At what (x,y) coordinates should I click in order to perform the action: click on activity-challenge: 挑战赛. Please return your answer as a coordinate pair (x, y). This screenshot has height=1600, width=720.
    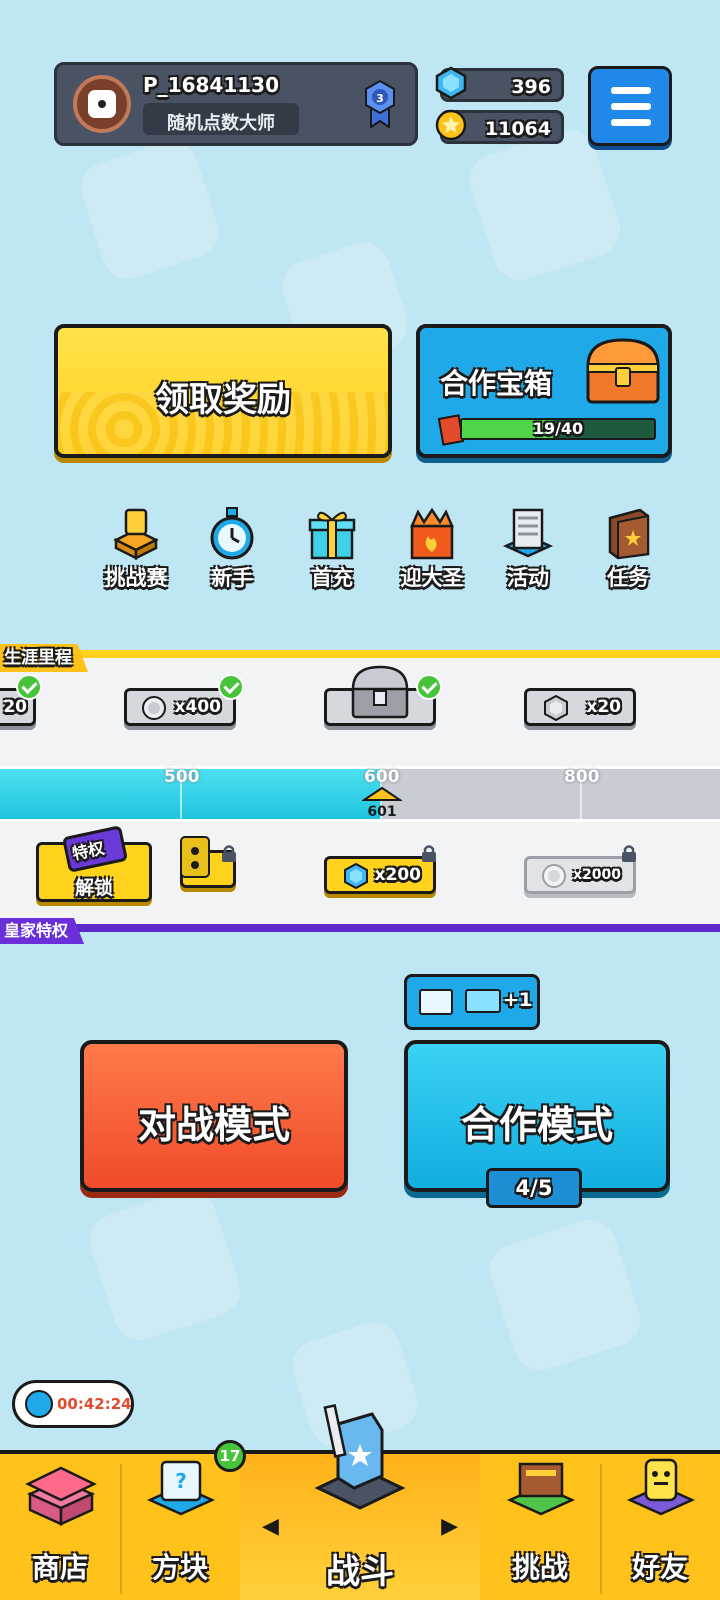
    Looking at the image, I should click on (136, 551).